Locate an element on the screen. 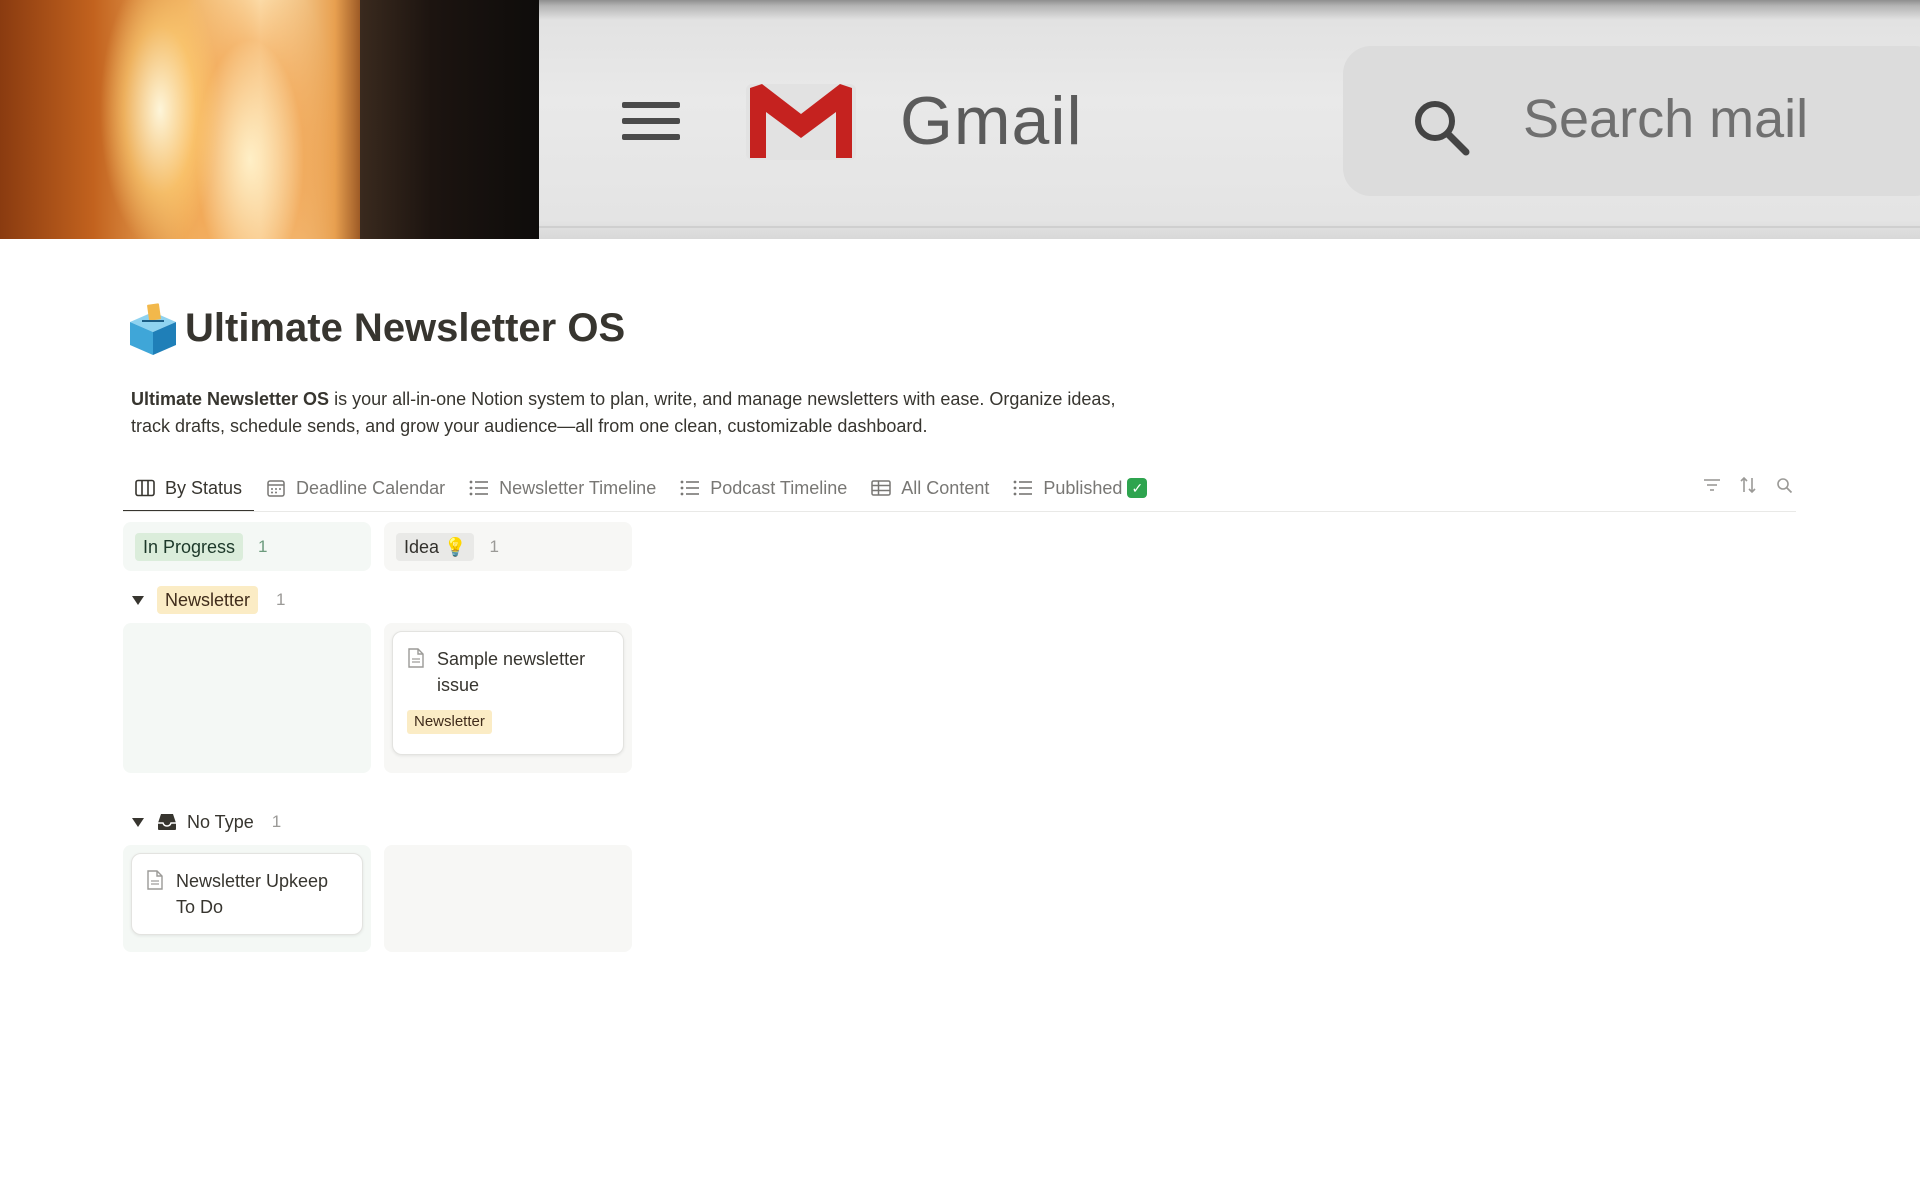 This screenshot has height=1199, width=1920. tab-by-status: By Status is located at coordinates (189, 489).